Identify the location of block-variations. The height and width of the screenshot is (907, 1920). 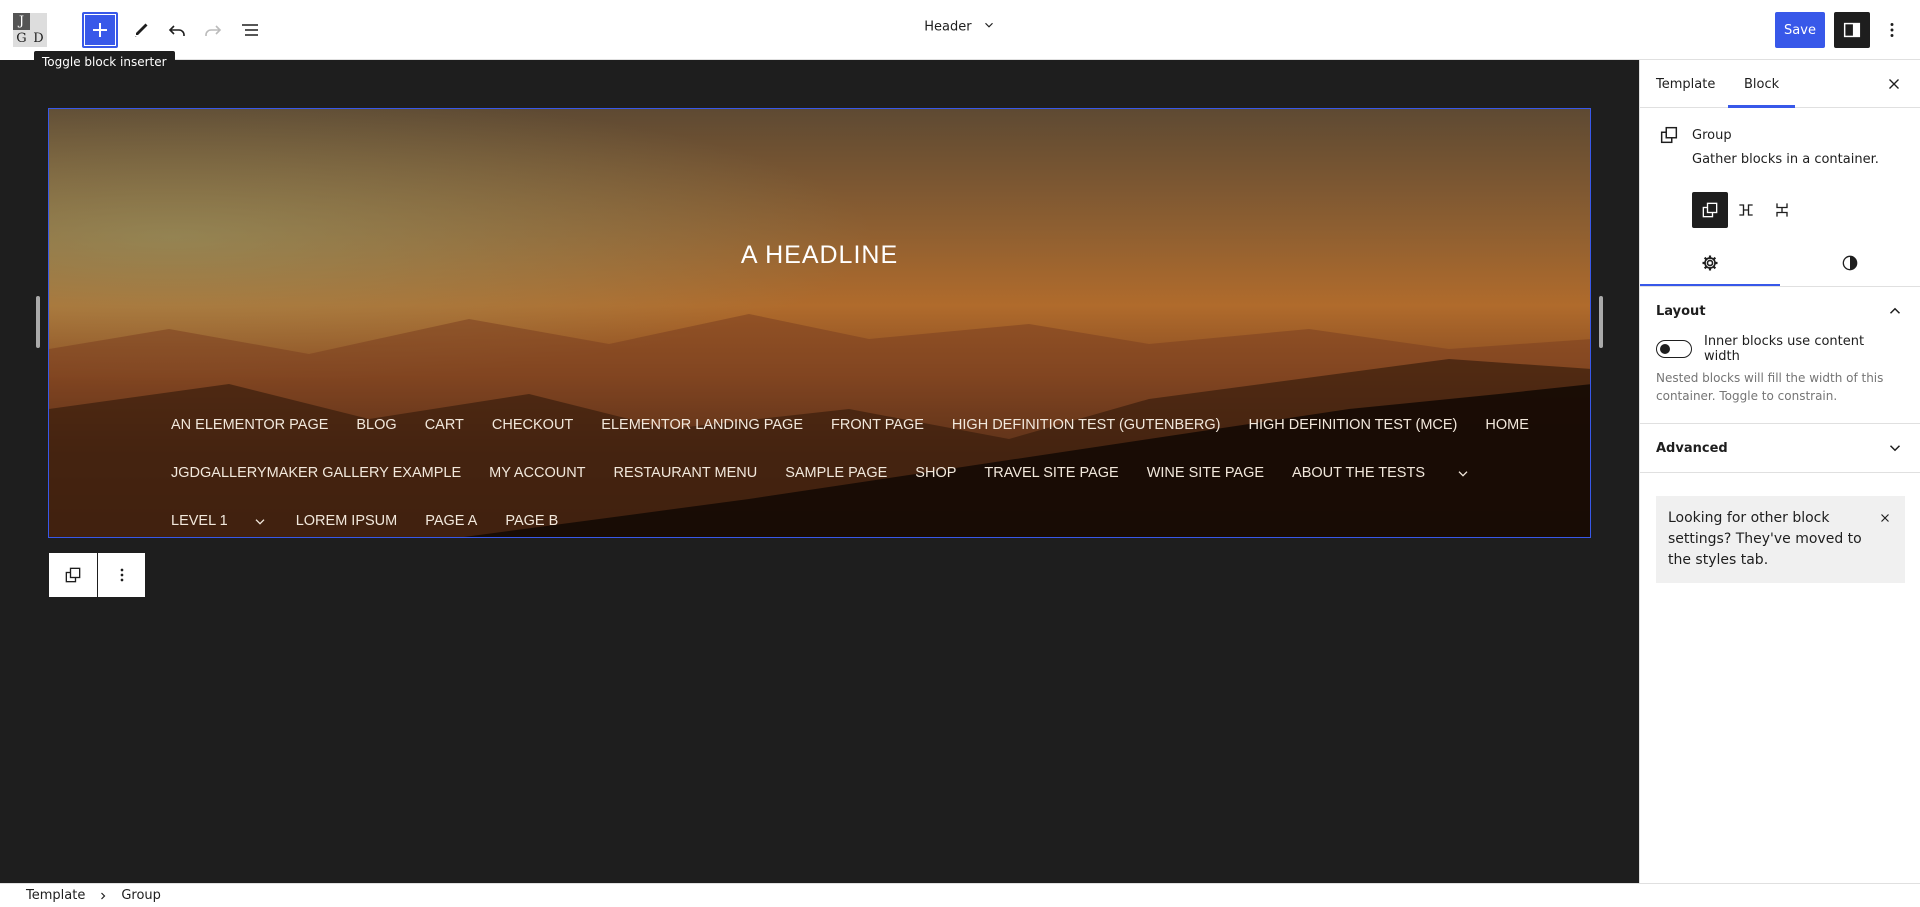
(1746, 210).